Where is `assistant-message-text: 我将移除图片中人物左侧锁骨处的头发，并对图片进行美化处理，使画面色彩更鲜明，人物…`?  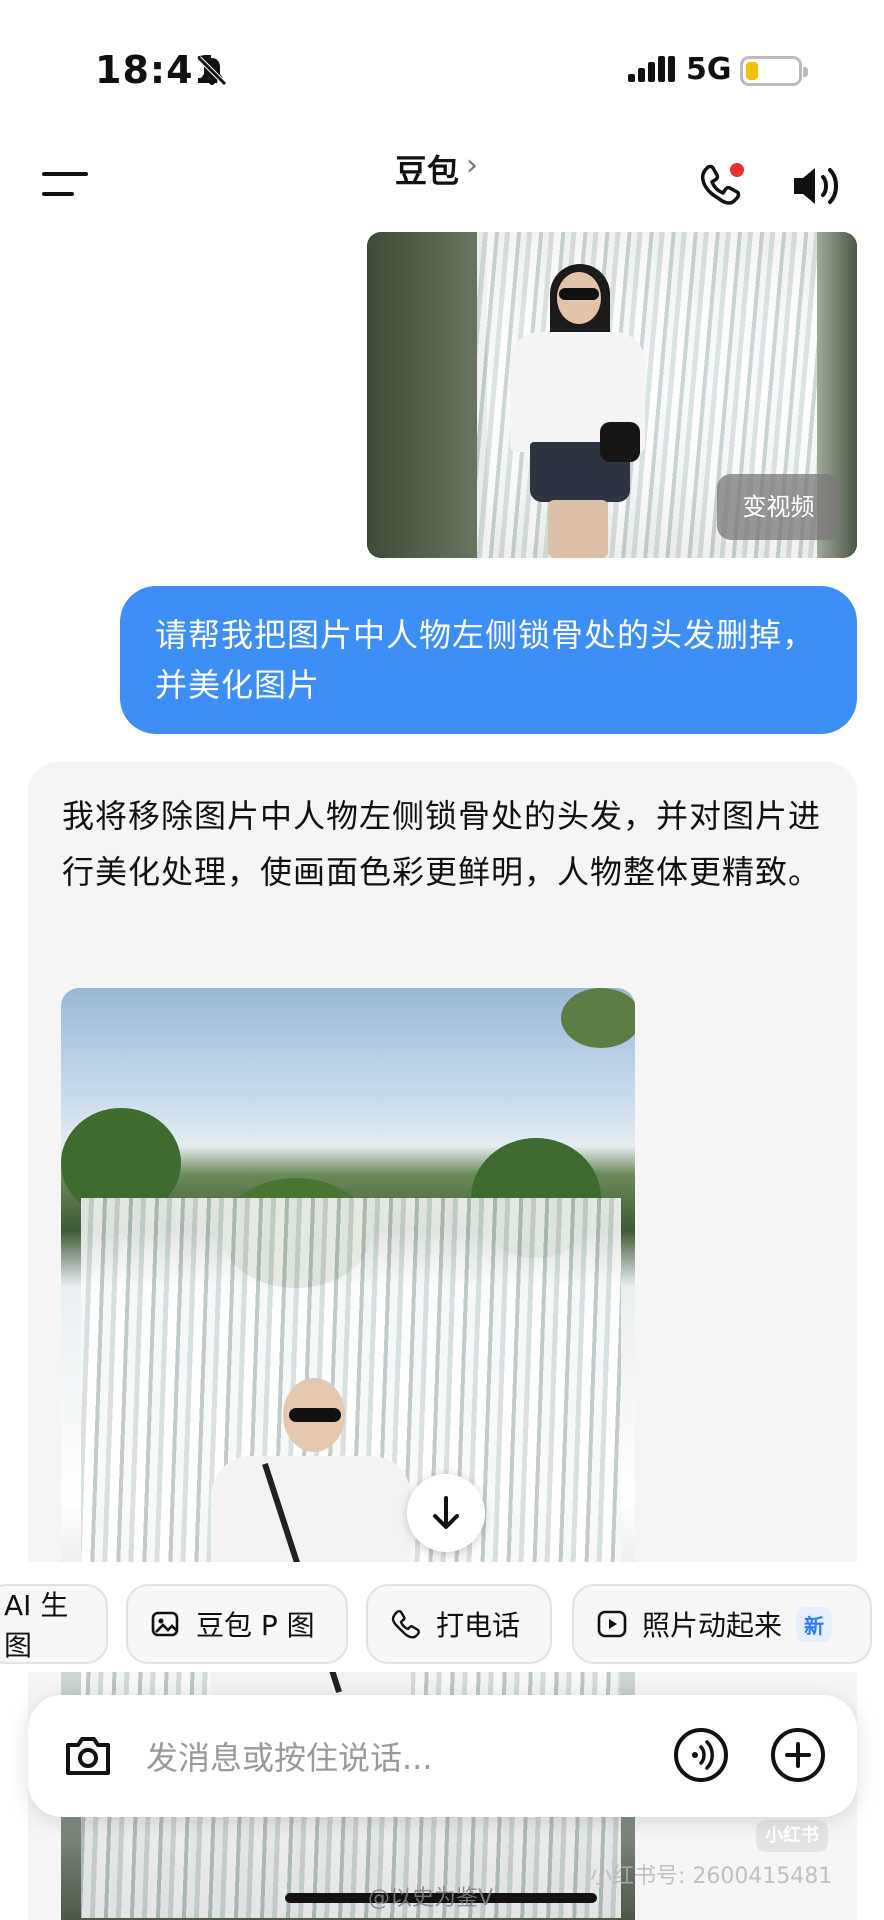 assistant-message-text: 我将移除图片中人物左侧锁骨处的头发，并对图片进行美化处理，使画面色彩更鲜明，人物… is located at coordinates (442, 844).